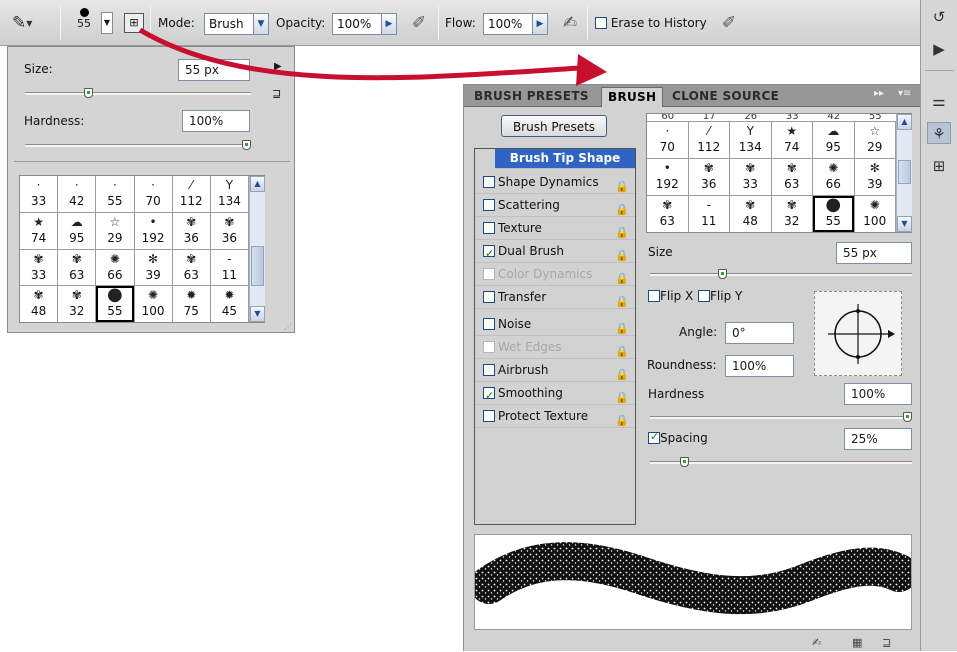 This screenshot has height=652, width=957. Describe the element at coordinates (489, 205) in the screenshot. I see `scattering-checkbox` at that location.